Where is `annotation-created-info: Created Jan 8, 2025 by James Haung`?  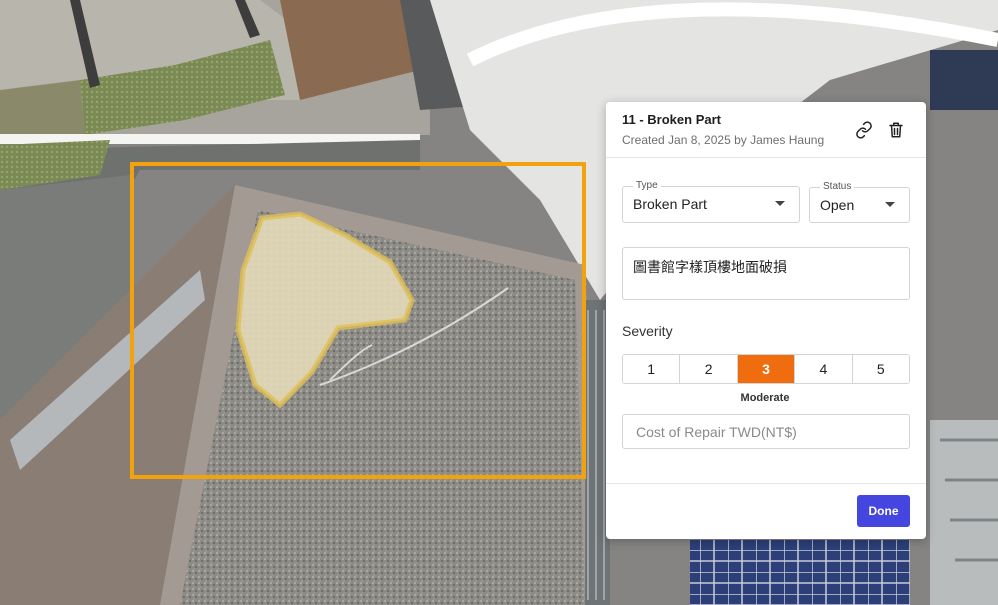
annotation-created-info: Created Jan 8, 2025 by James Haung is located at coordinates (723, 140).